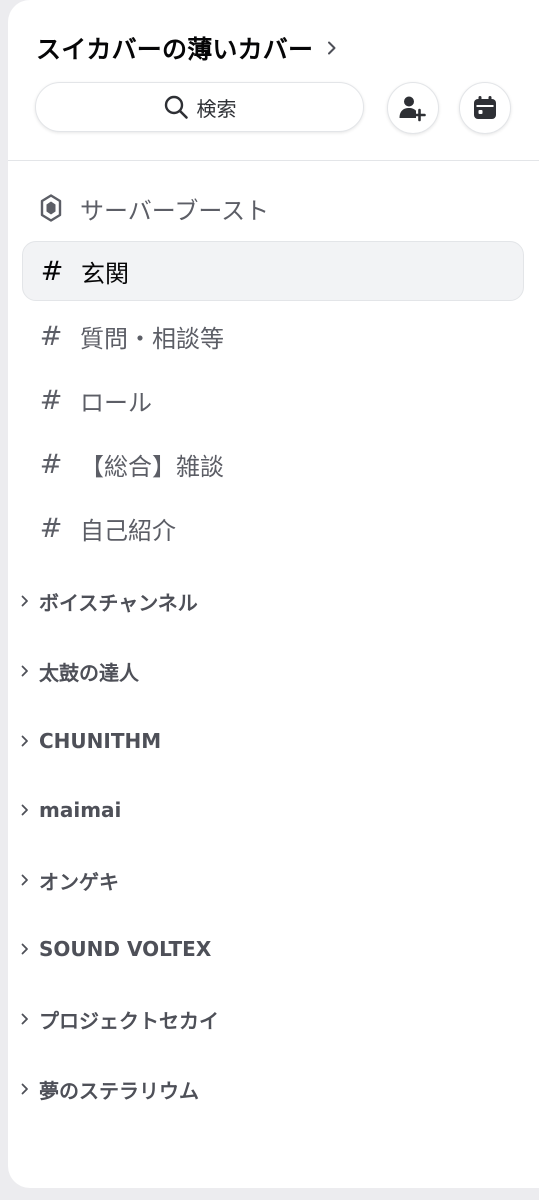 The width and height of the screenshot is (539, 1200). I want to click on events-button, so click(485, 108).